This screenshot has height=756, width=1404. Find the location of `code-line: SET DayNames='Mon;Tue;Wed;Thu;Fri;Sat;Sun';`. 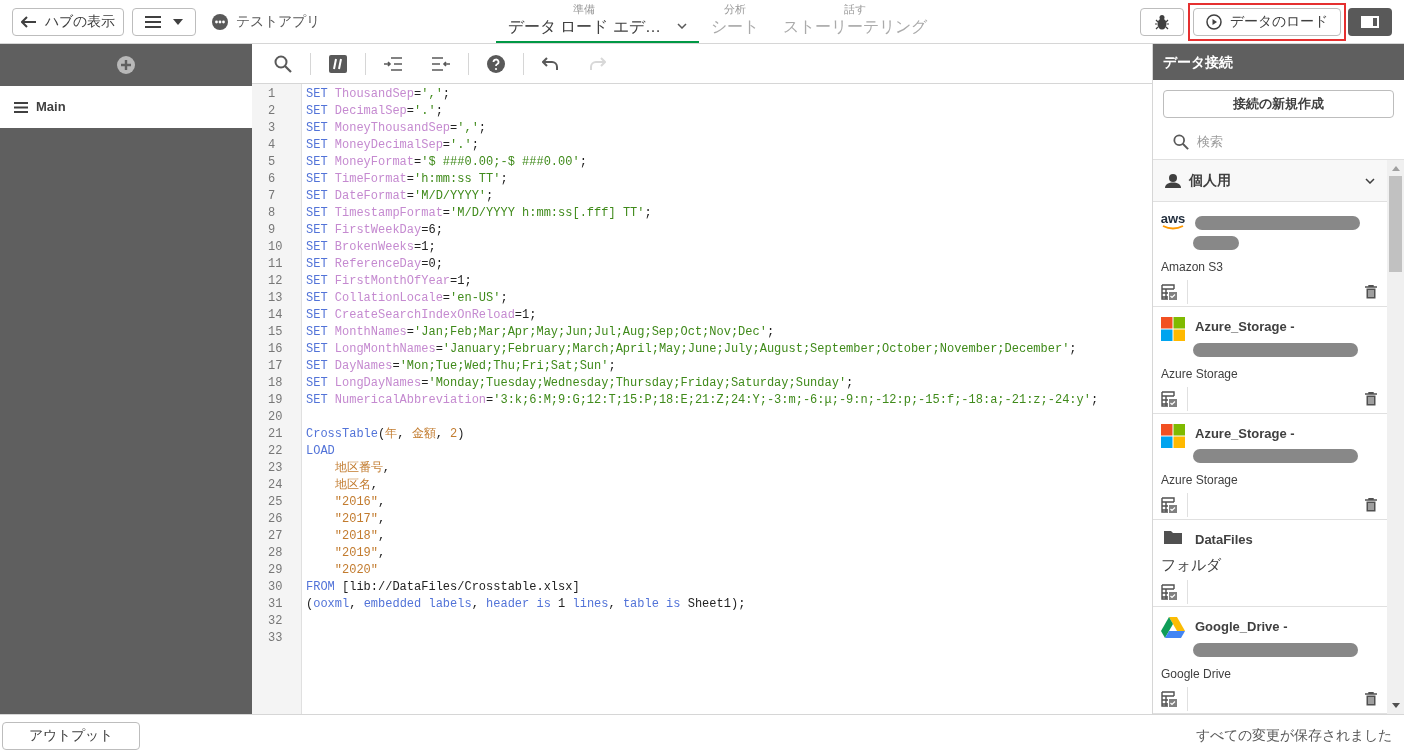

code-line: SET DayNames='Mon;Tue;Wed;Thu;Fri;Sat;Sun'; is located at coordinates (461, 366).